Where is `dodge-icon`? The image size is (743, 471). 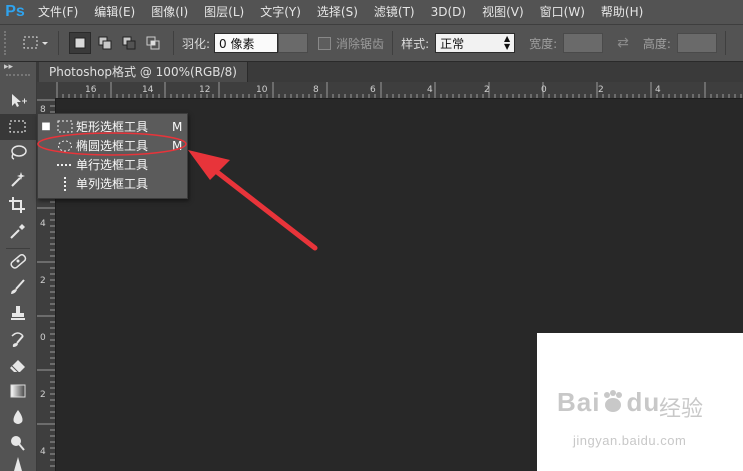 dodge-icon is located at coordinates (18, 443).